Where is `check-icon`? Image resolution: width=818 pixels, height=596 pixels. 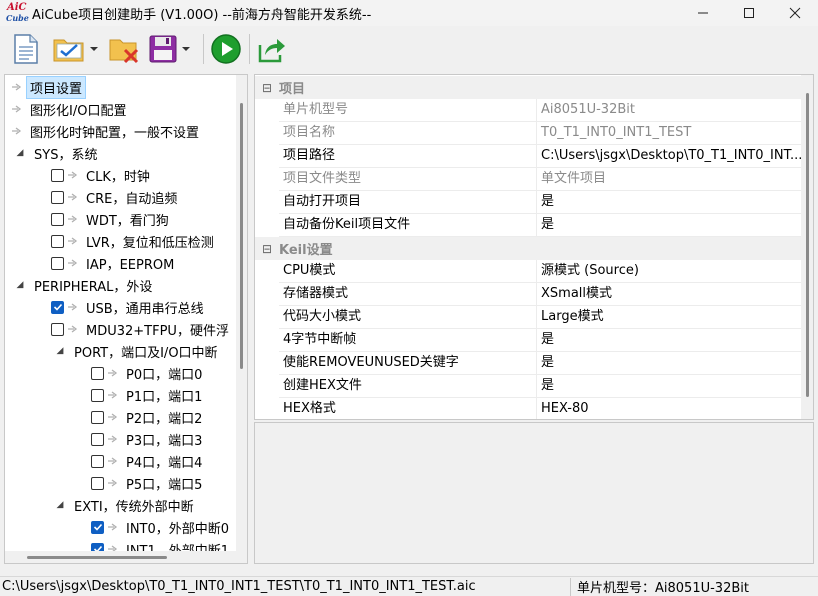 check-icon is located at coordinates (97, 527).